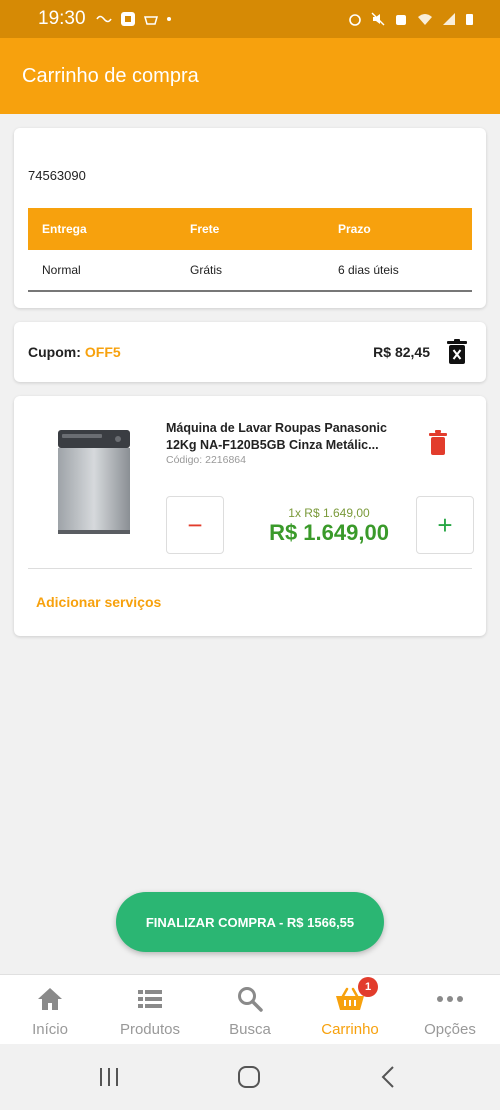 The image size is (500, 1110). I want to click on cart-badge: 1, so click(368, 987).